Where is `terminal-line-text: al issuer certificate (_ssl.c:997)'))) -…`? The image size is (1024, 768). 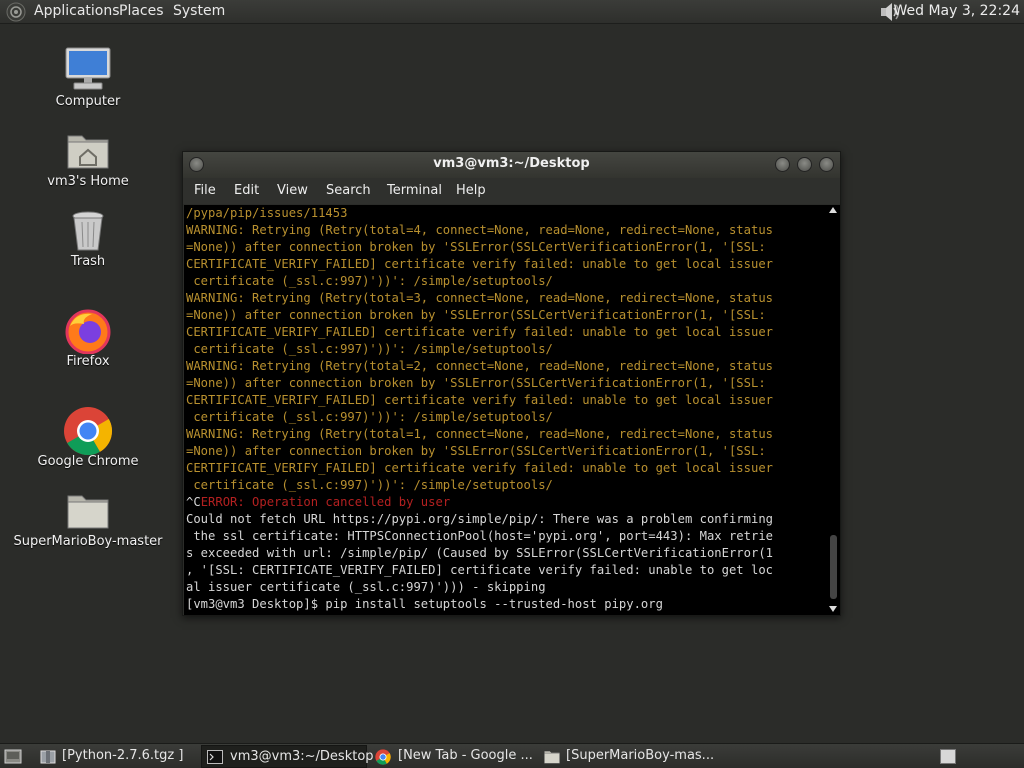
terminal-line-text: al issuer certificate (_ssl.c:997)'))) -… is located at coordinates (366, 587).